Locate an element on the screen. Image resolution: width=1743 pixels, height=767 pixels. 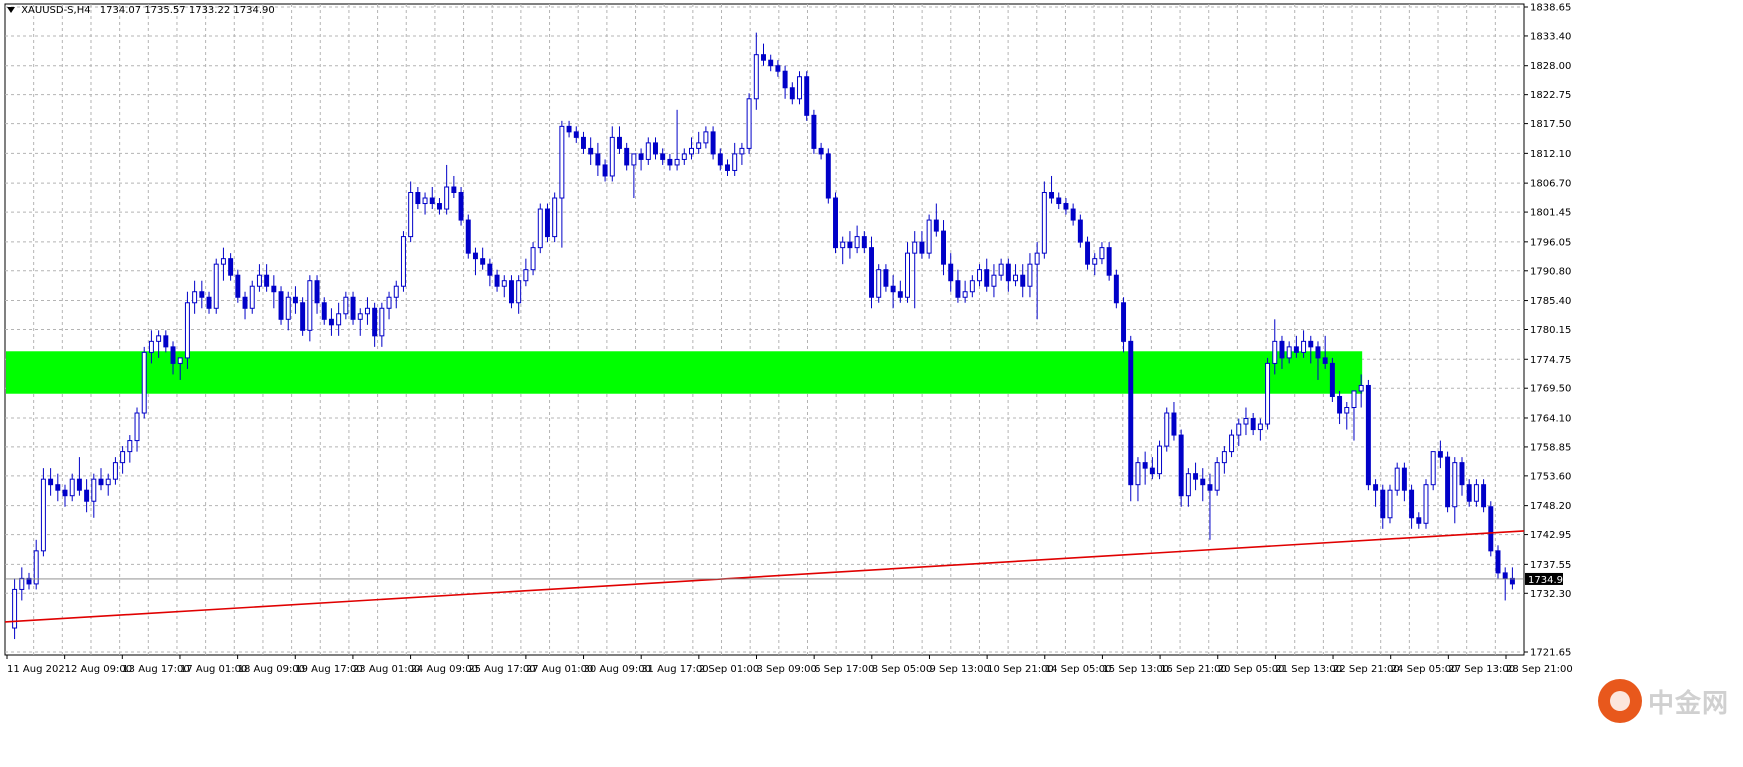
price-tick-label: 1758.85 is located at coordinates (1550, 447).